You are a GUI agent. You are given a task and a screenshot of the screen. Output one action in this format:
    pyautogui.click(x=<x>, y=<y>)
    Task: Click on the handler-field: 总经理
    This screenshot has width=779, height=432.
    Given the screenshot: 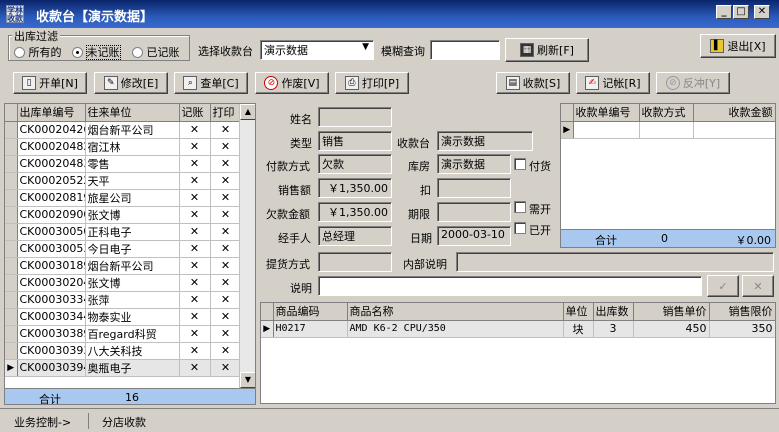 What is the action you would take?
    pyautogui.click(x=355, y=236)
    